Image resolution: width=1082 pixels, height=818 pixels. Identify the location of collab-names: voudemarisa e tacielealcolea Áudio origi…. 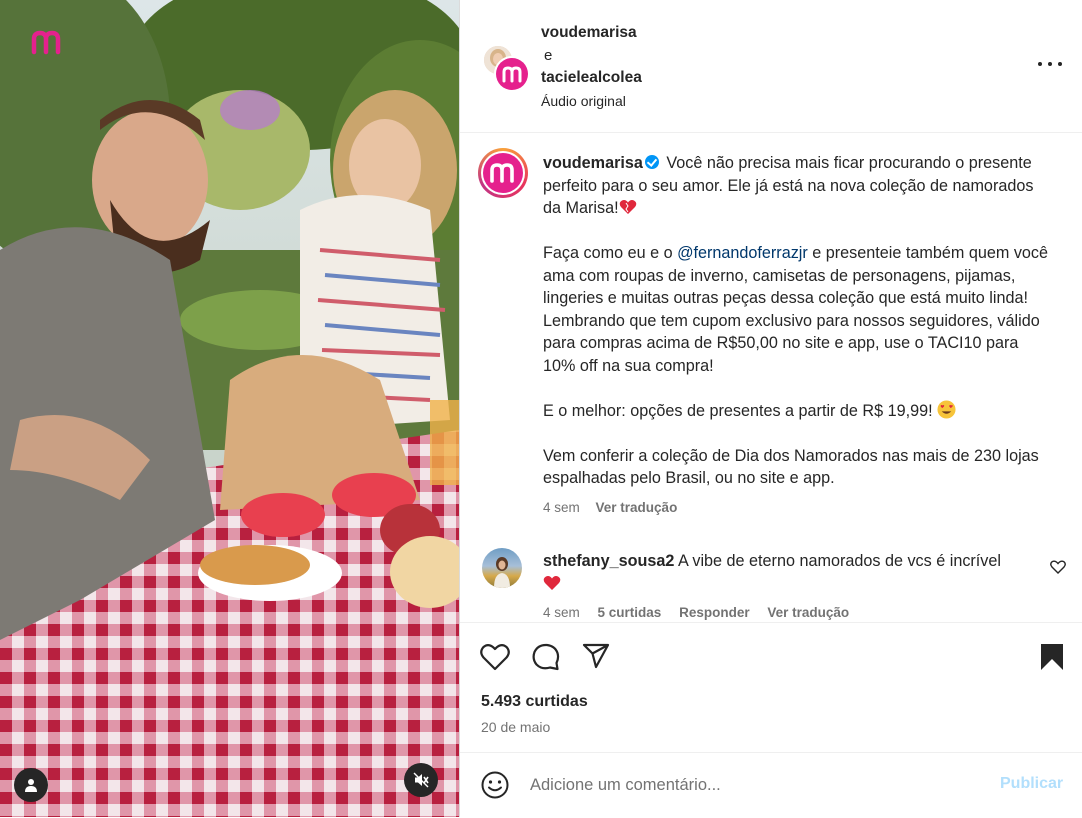
(591, 67).